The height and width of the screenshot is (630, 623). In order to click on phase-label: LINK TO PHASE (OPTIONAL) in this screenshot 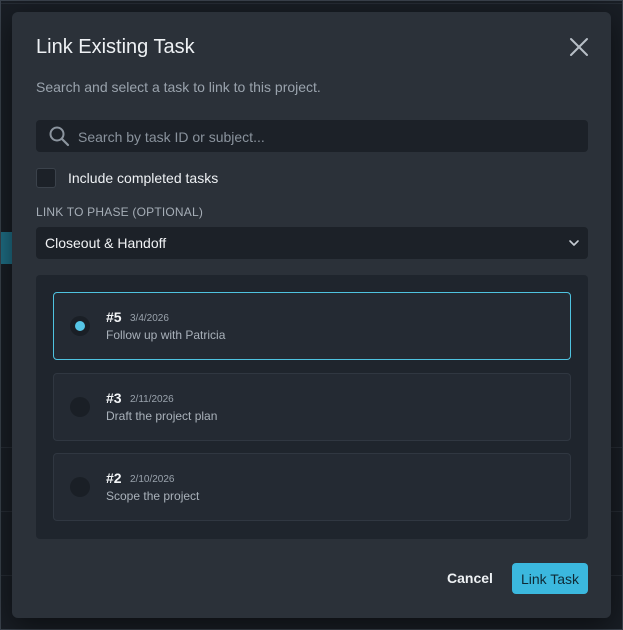, I will do `click(120, 212)`.